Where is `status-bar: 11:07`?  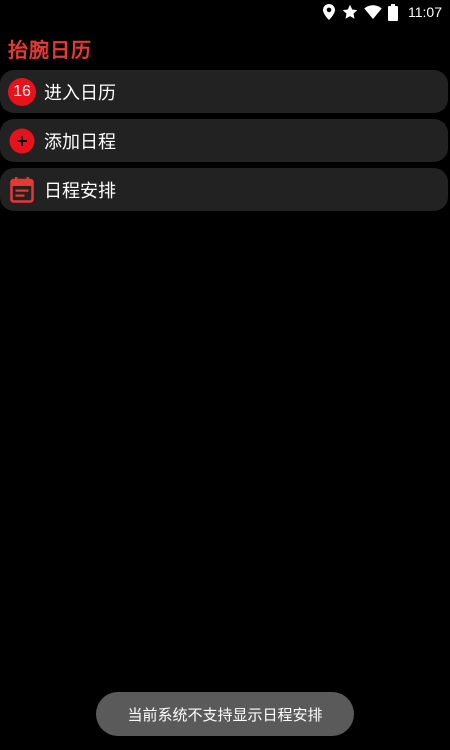 status-bar: 11:07 is located at coordinates (225, 12).